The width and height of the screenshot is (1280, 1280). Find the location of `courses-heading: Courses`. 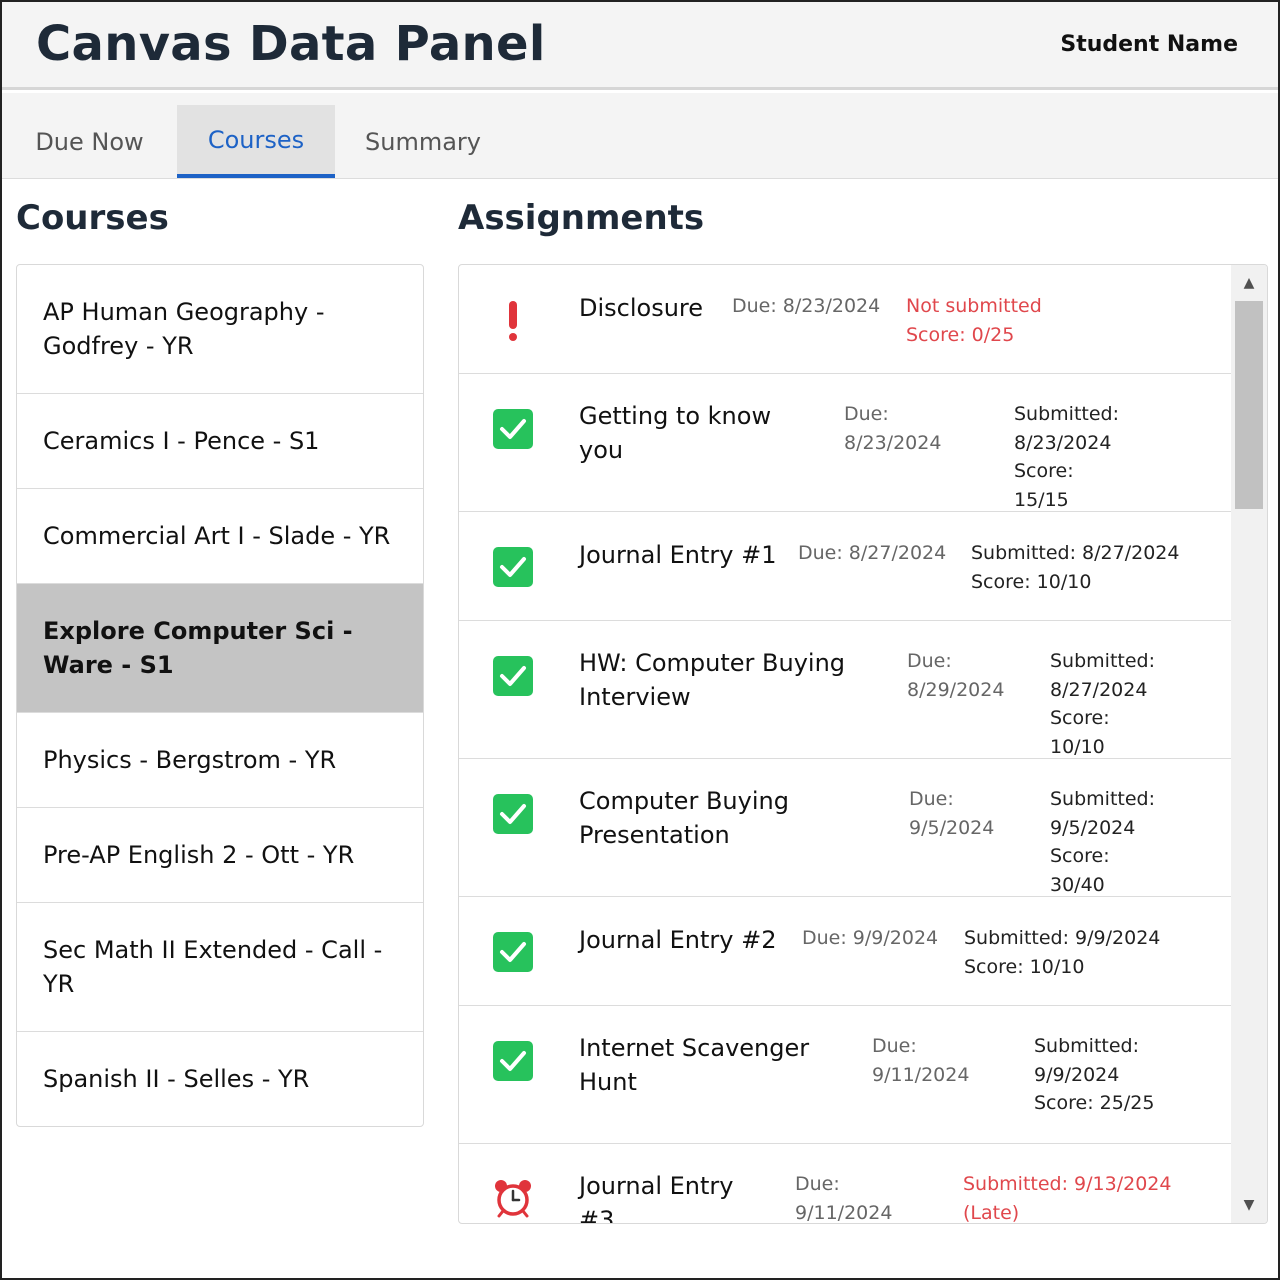

courses-heading: Courses is located at coordinates (92, 218).